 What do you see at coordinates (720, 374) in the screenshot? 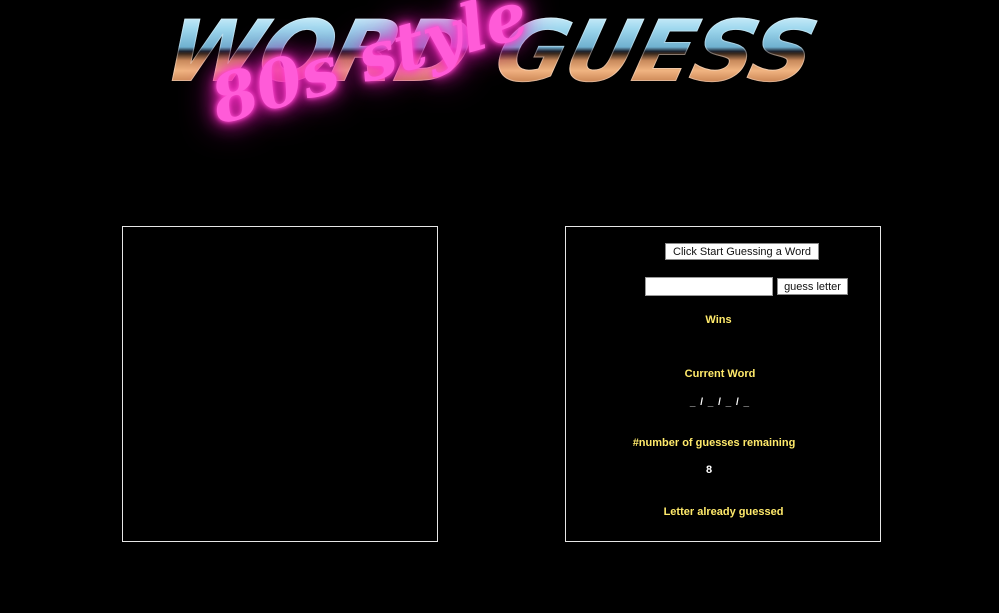
I see `current-word-label: Current Word` at bounding box center [720, 374].